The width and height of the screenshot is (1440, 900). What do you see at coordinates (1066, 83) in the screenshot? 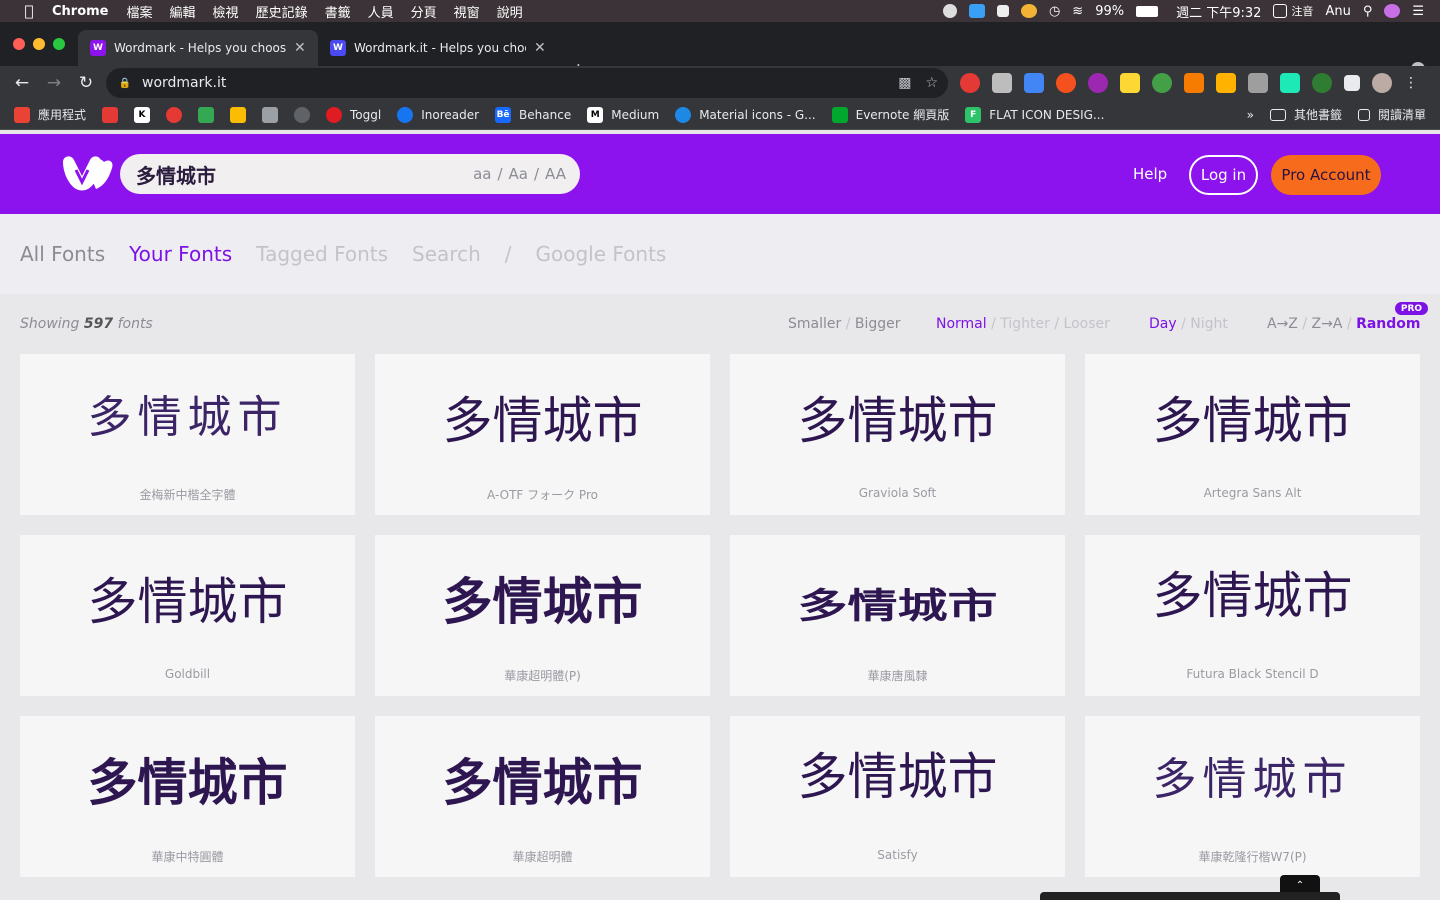
I see `orange-extension-icon` at bounding box center [1066, 83].